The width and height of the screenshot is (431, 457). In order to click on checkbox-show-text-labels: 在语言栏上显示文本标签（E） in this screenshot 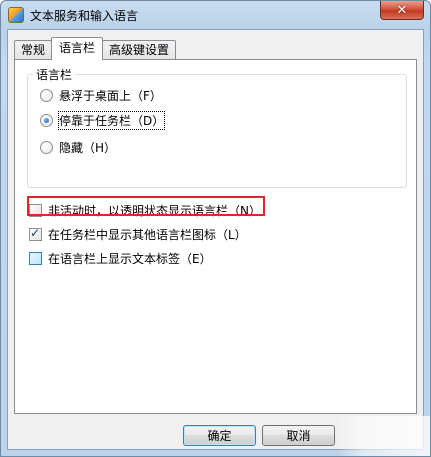, I will do `click(120, 258)`.